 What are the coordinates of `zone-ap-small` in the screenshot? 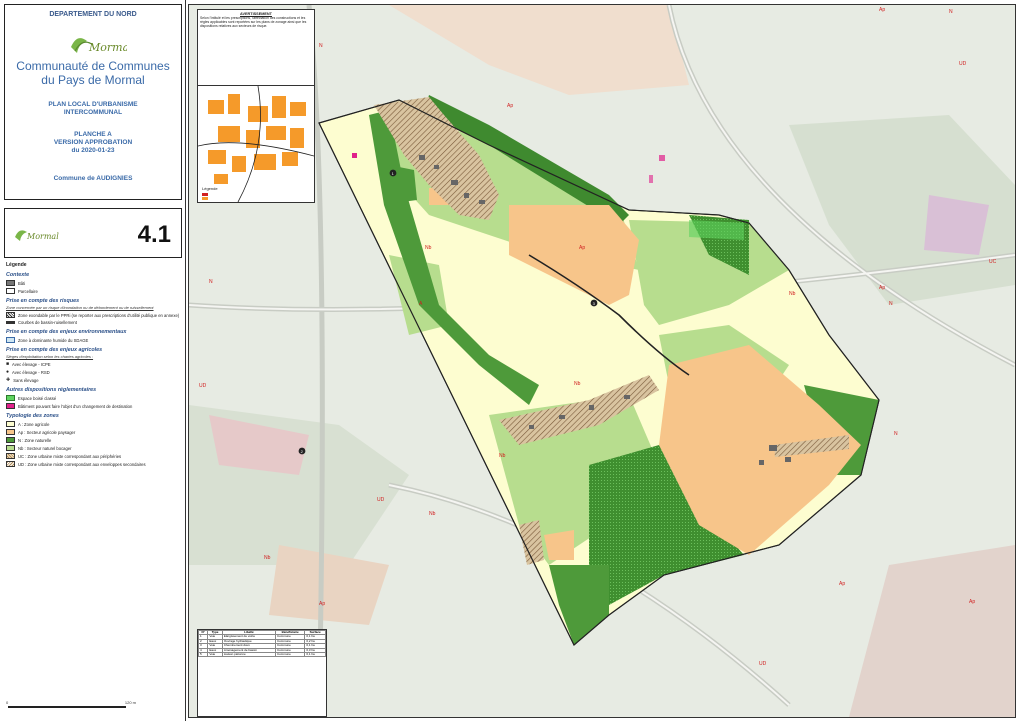 It's located at (559, 545).